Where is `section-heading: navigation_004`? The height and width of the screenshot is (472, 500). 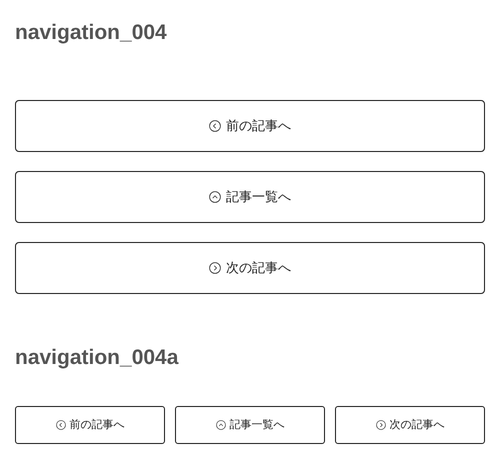
section-heading: navigation_004 is located at coordinates (91, 33).